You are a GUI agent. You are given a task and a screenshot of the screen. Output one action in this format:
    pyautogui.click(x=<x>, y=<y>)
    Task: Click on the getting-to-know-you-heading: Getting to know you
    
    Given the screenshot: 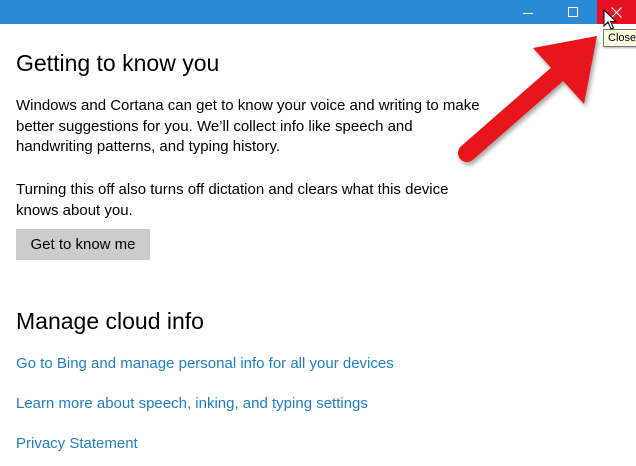 What is the action you would take?
    pyautogui.click(x=118, y=63)
    